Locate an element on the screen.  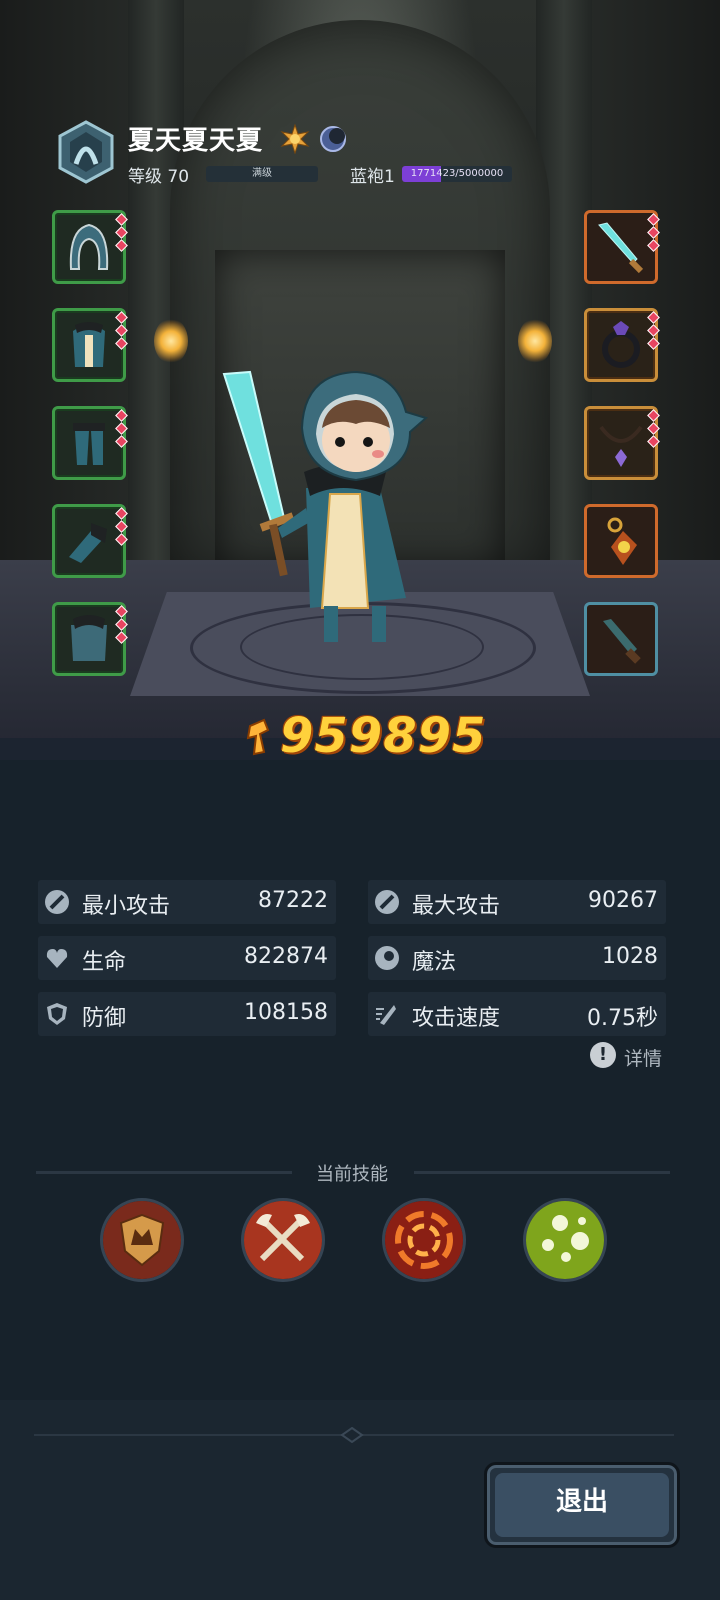
rank-progress-bar: 1771423/5000000 is located at coordinates (457, 174).